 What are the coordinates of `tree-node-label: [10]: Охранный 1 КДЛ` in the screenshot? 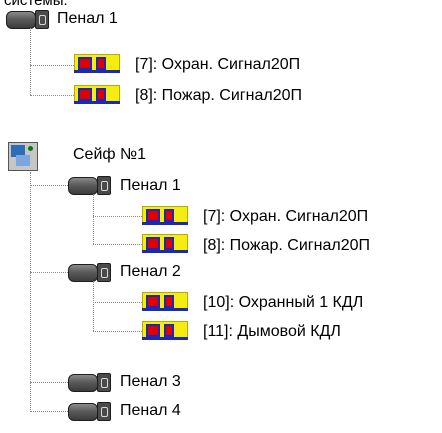 It's located at (283, 303).